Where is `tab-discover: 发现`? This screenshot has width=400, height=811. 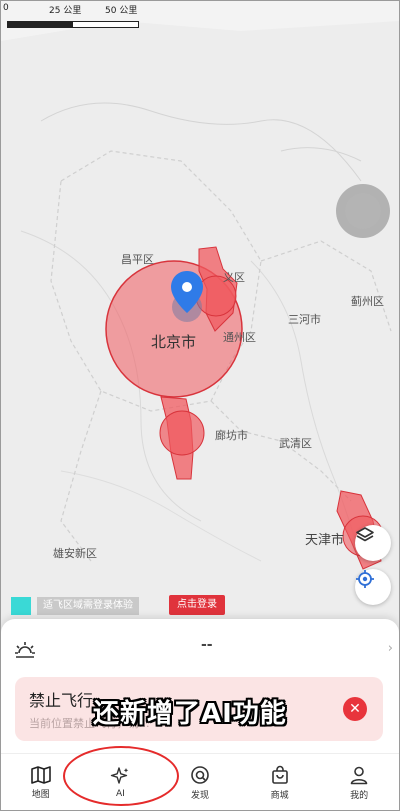
tab-discover: 发现 is located at coordinates (200, 782).